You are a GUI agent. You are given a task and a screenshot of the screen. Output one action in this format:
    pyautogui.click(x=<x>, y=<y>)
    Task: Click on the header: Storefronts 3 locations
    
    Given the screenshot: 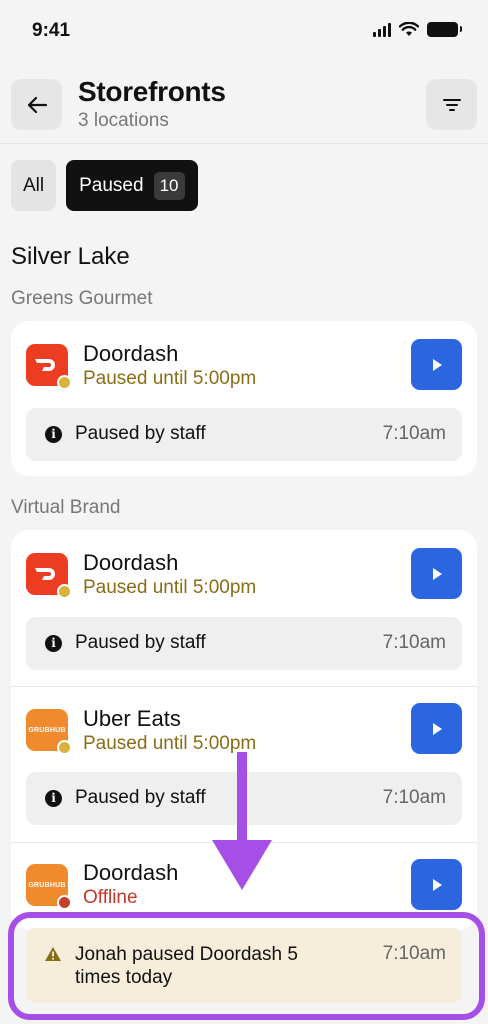 What is the action you would take?
    pyautogui.click(x=244, y=110)
    